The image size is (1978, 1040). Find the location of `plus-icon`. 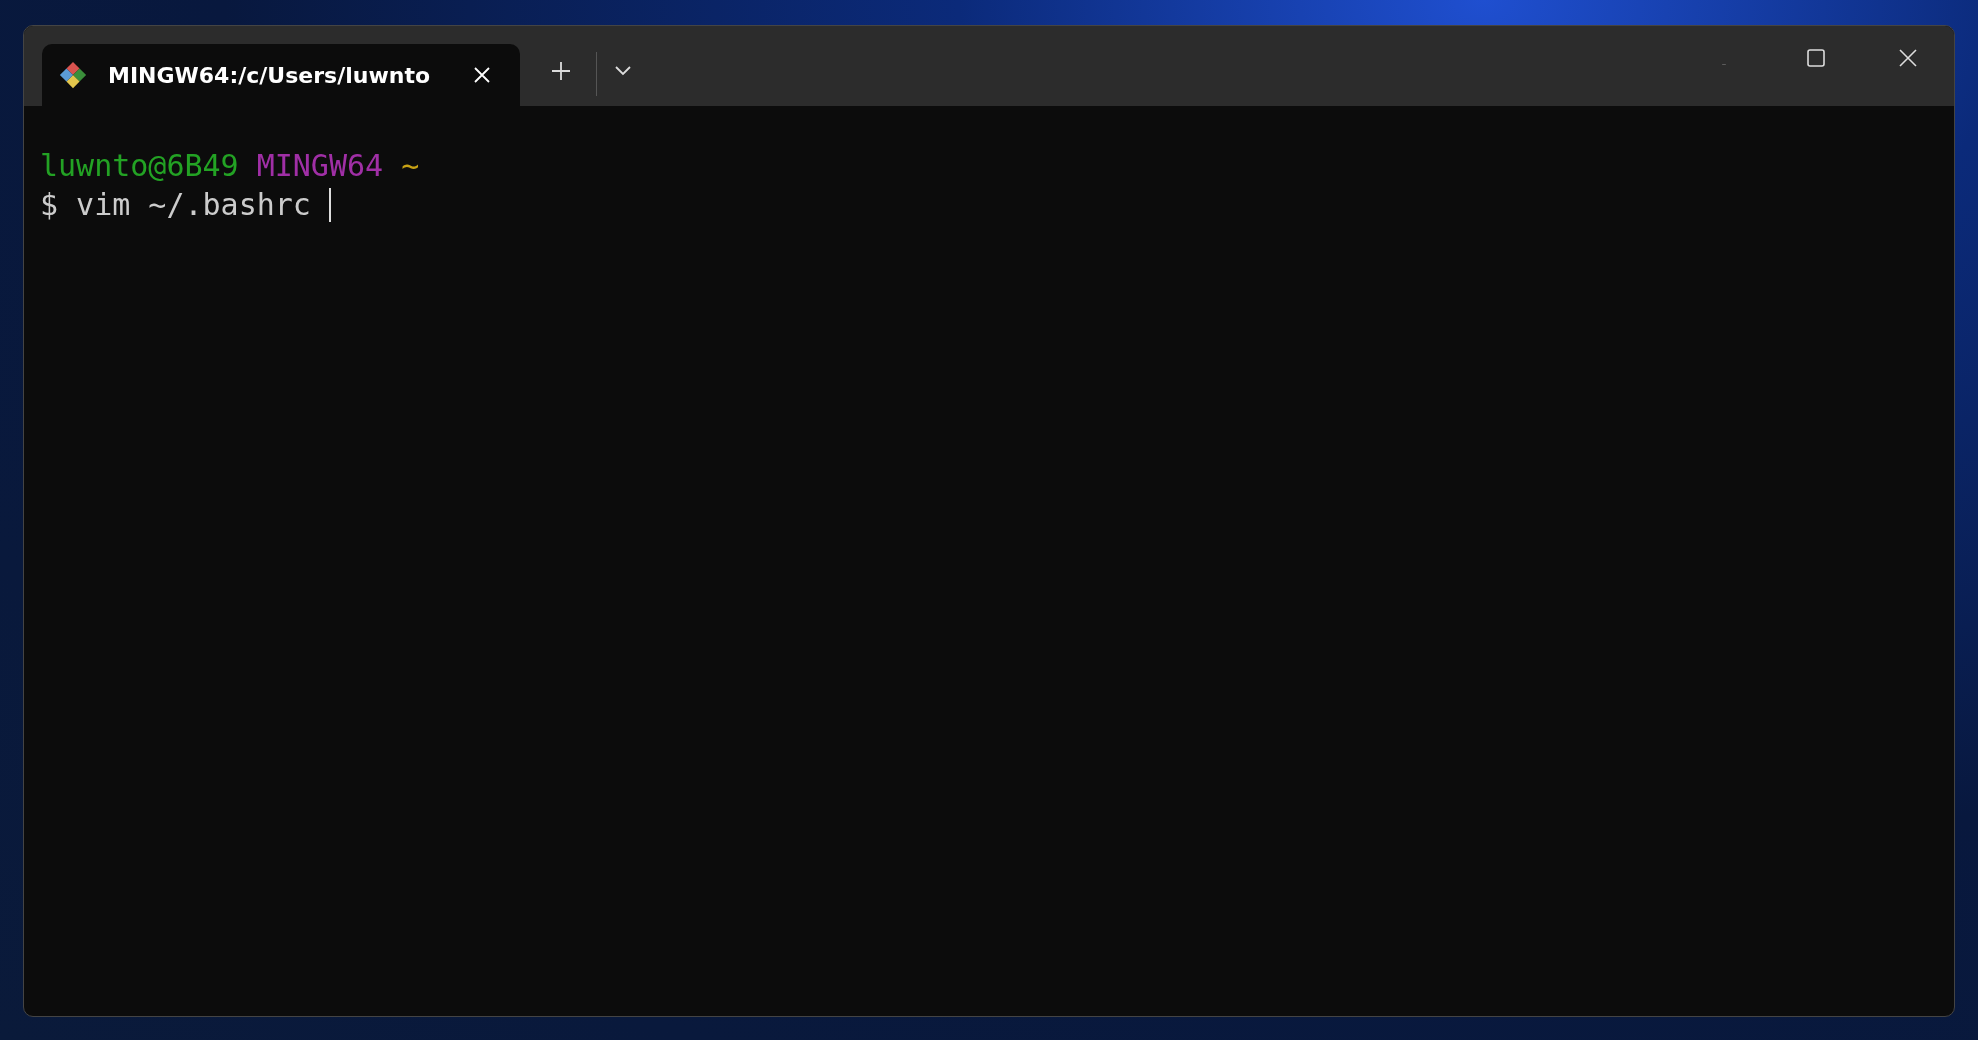

plus-icon is located at coordinates (561, 71).